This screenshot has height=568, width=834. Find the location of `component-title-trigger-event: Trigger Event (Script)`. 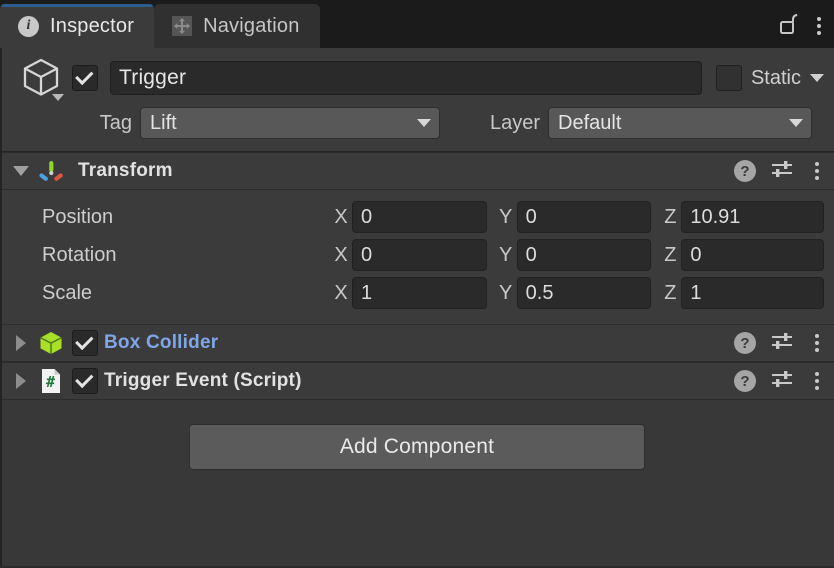

component-title-trigger-event: Trigger Event (Script) is located at coordinates (203, 380).